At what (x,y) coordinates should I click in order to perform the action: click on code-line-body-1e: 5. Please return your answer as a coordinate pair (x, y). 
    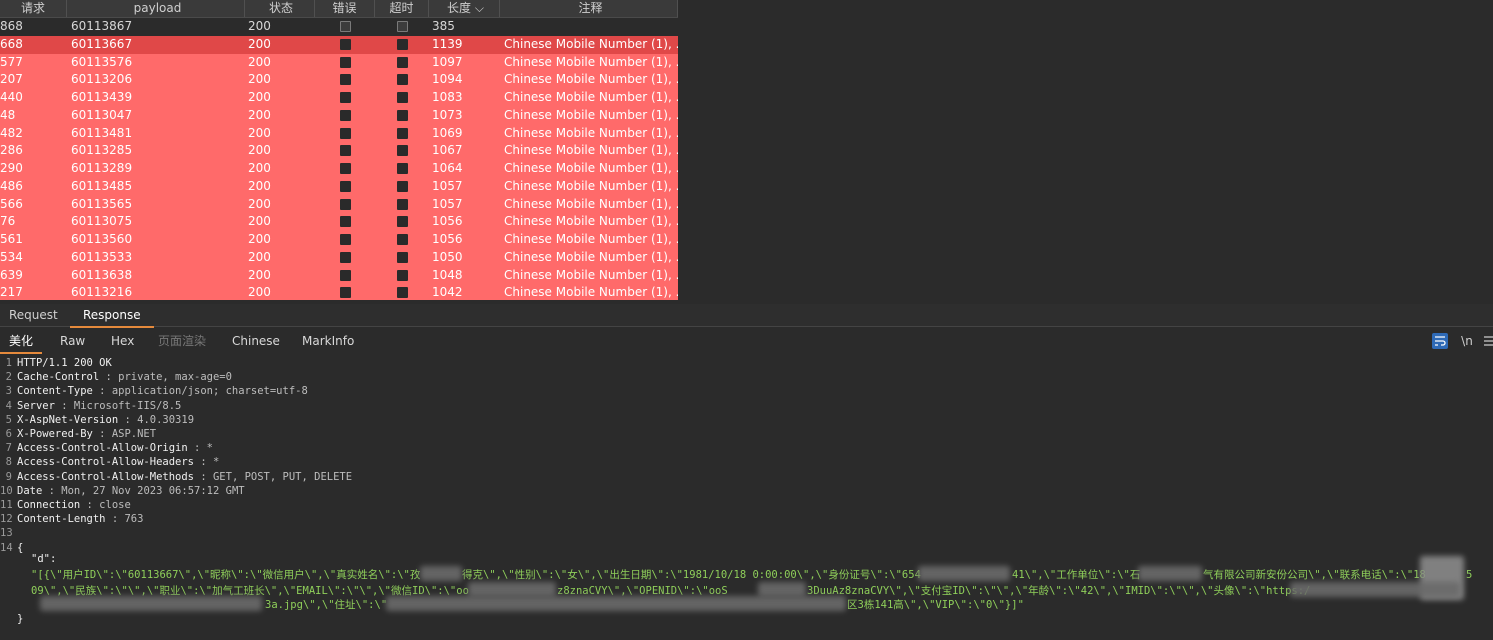
    Looking at the image, I should click on (1469, 575).